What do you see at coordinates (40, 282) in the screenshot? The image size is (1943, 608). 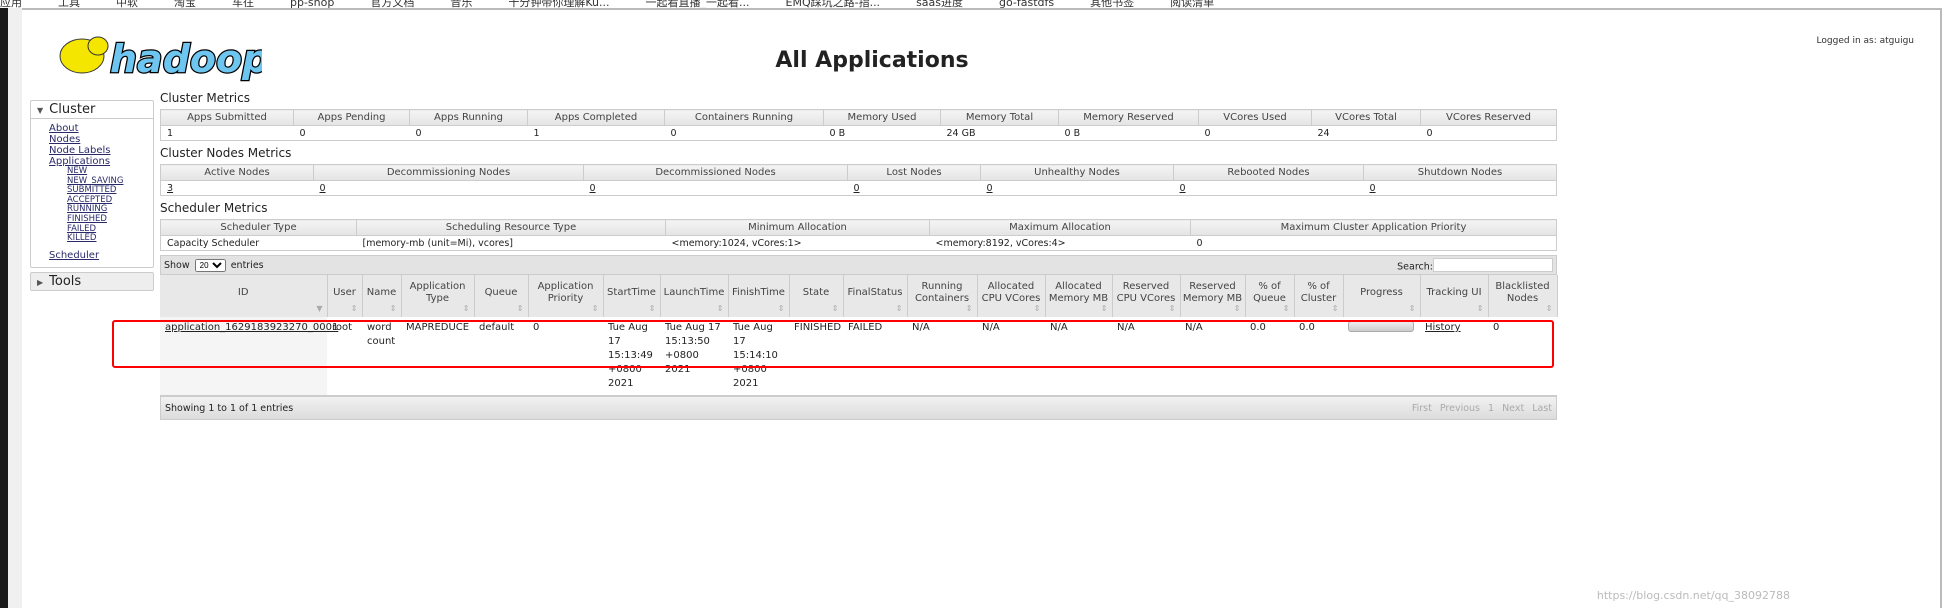 I see `triangle-right-icon: ▶` at bounding box center [40, 282].